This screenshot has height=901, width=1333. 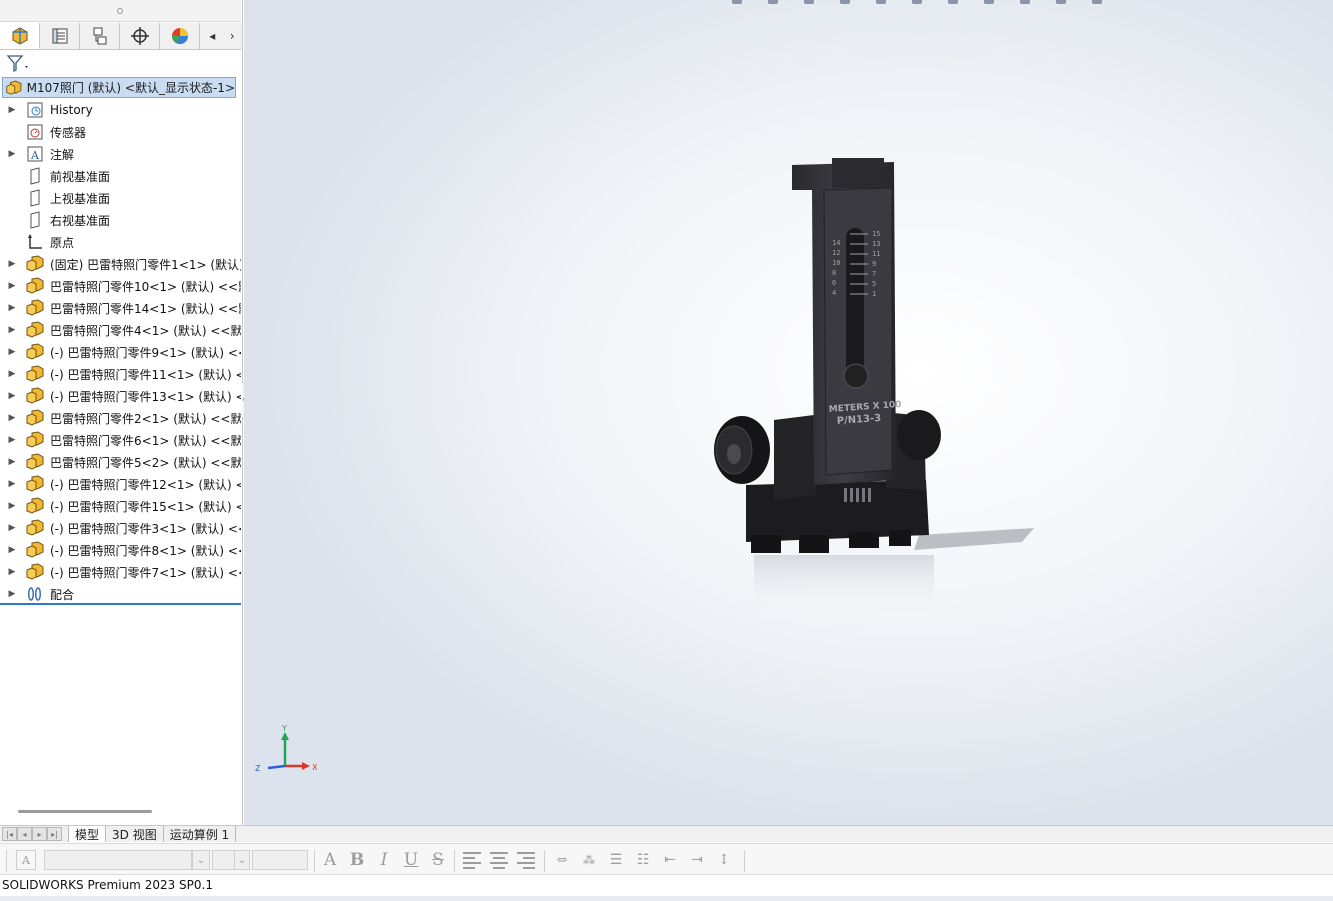 What do you see at coordinates (120, 308) in the screenshot?
I see `tree-item: ▶ 巴雷特照门零件14<1> (默认) <<默` at bounding box center [120, 308].